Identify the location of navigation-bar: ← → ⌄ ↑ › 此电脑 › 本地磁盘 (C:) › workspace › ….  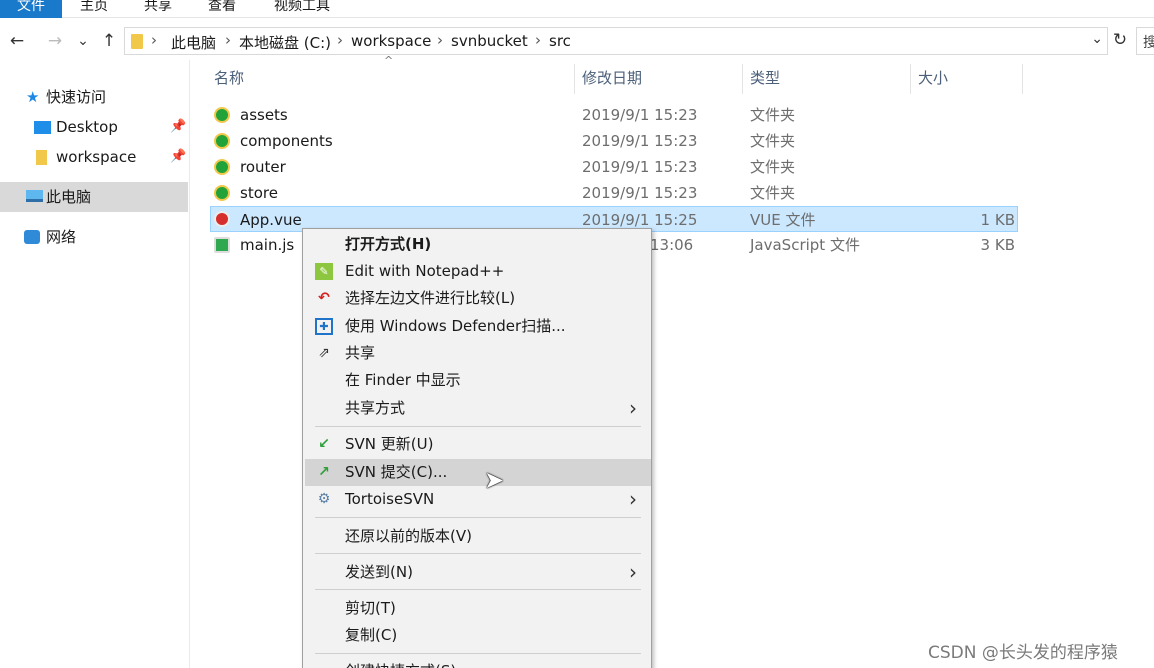
(577, 41).